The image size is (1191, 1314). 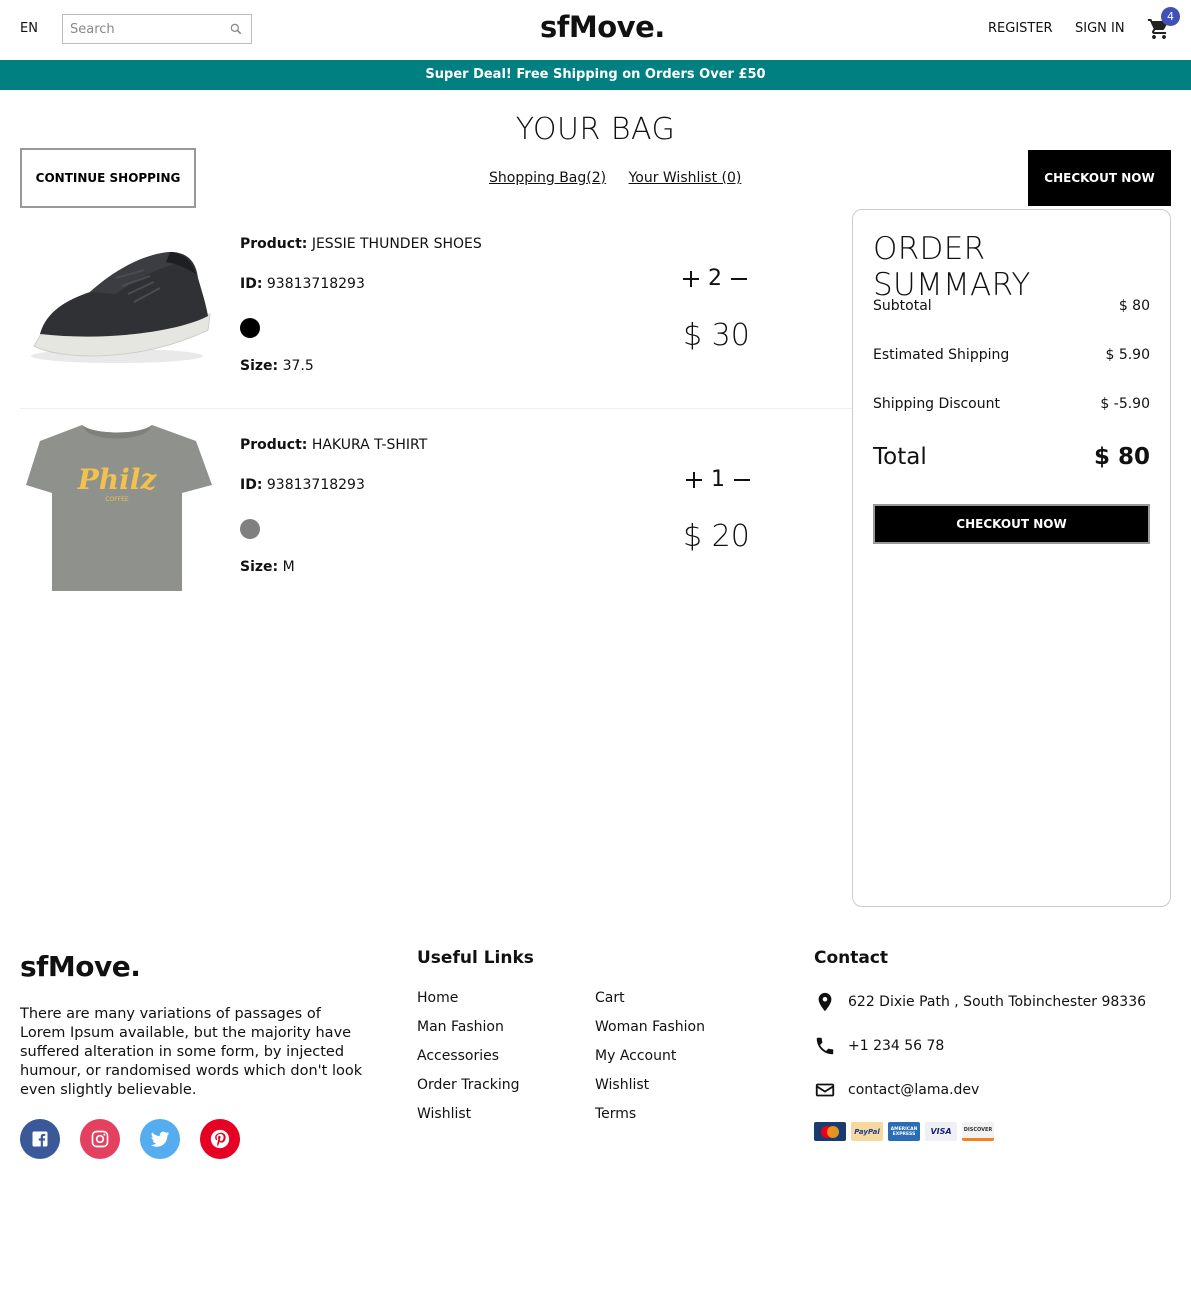 I want to click on navbar: EN sfMove. REGISTER SIGN IN 4, so click(x=595, y=30).